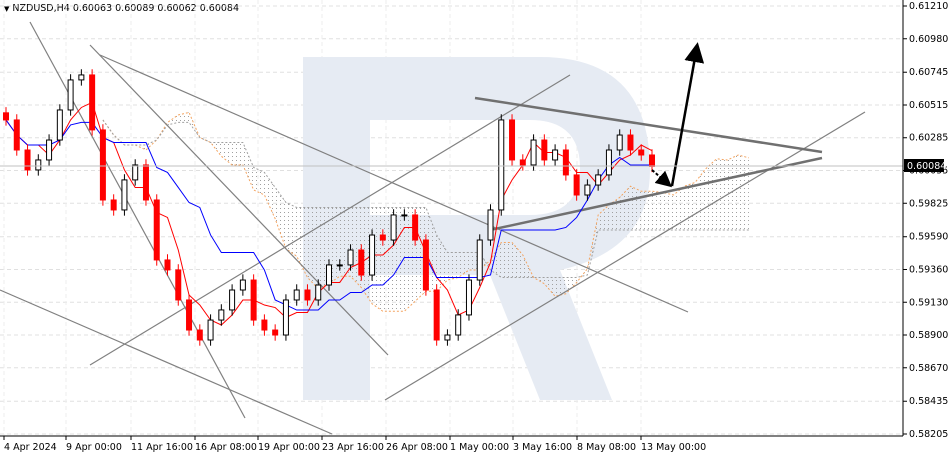 The height and width of the screenshot is (458, 948). What do you see at coordinates (928, 105) in the screenshot?
I see `y-tick-label: 0.60515` at bounding box center [928, 105].